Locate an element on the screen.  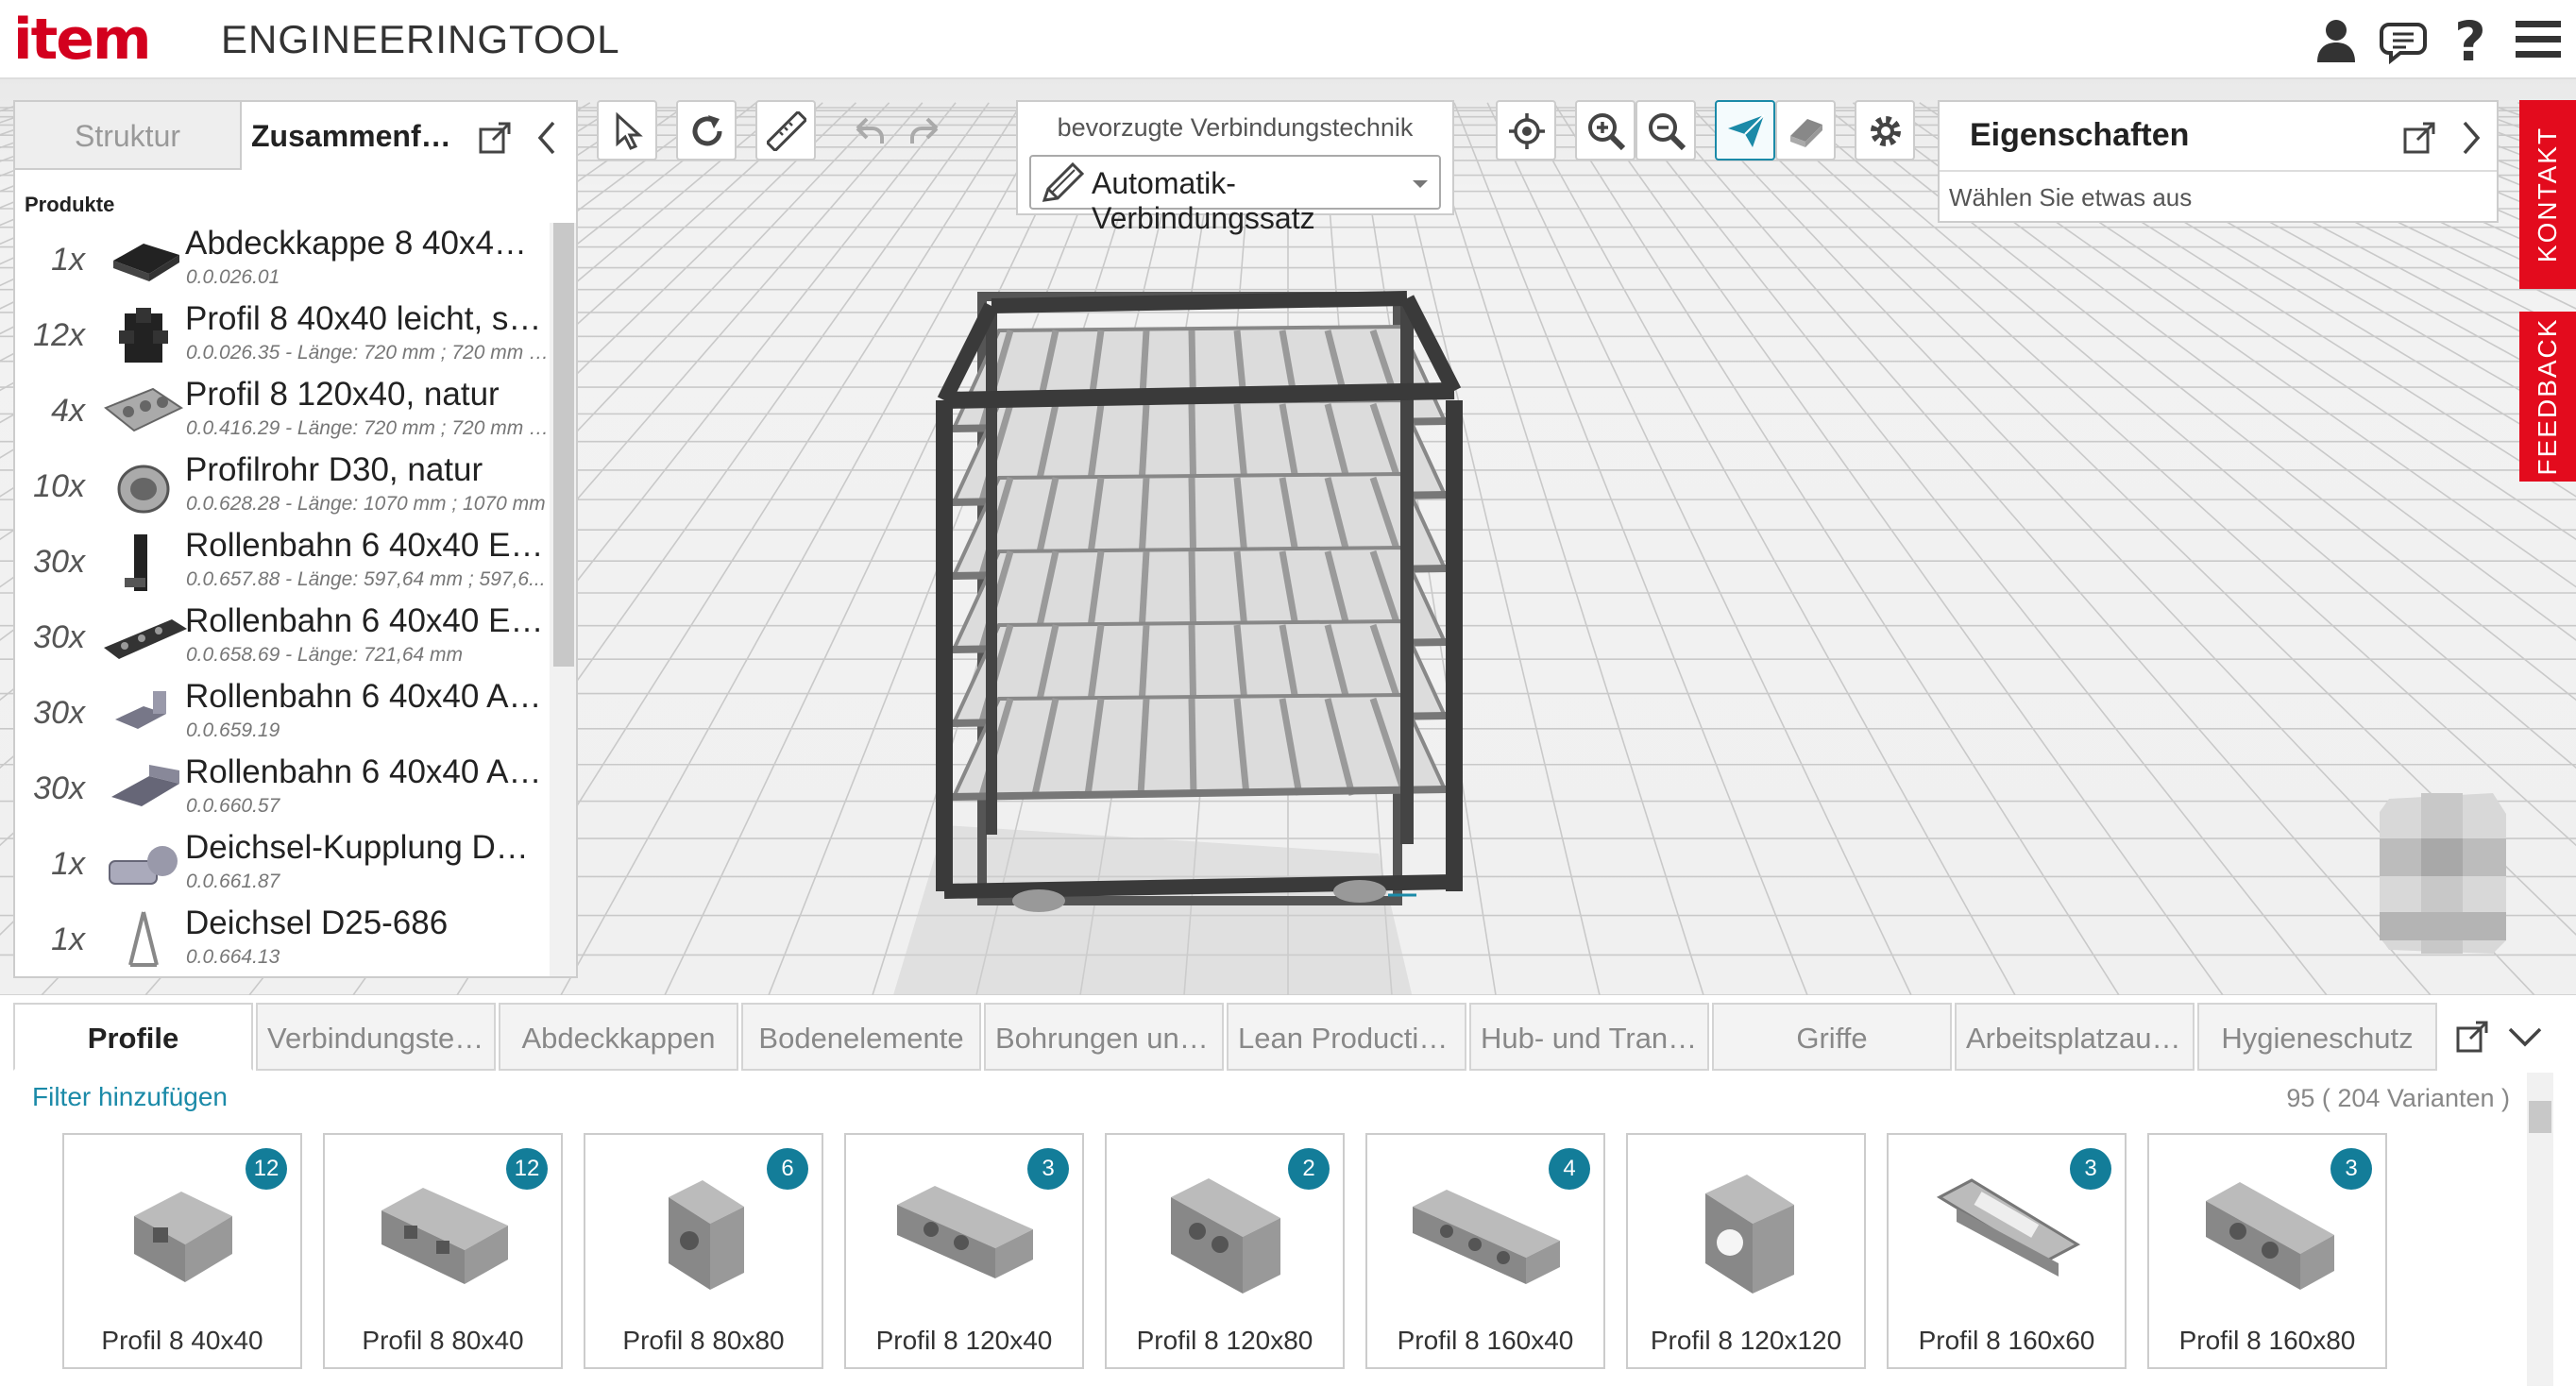
eraser-icon is located at coordinates (1806, 133).